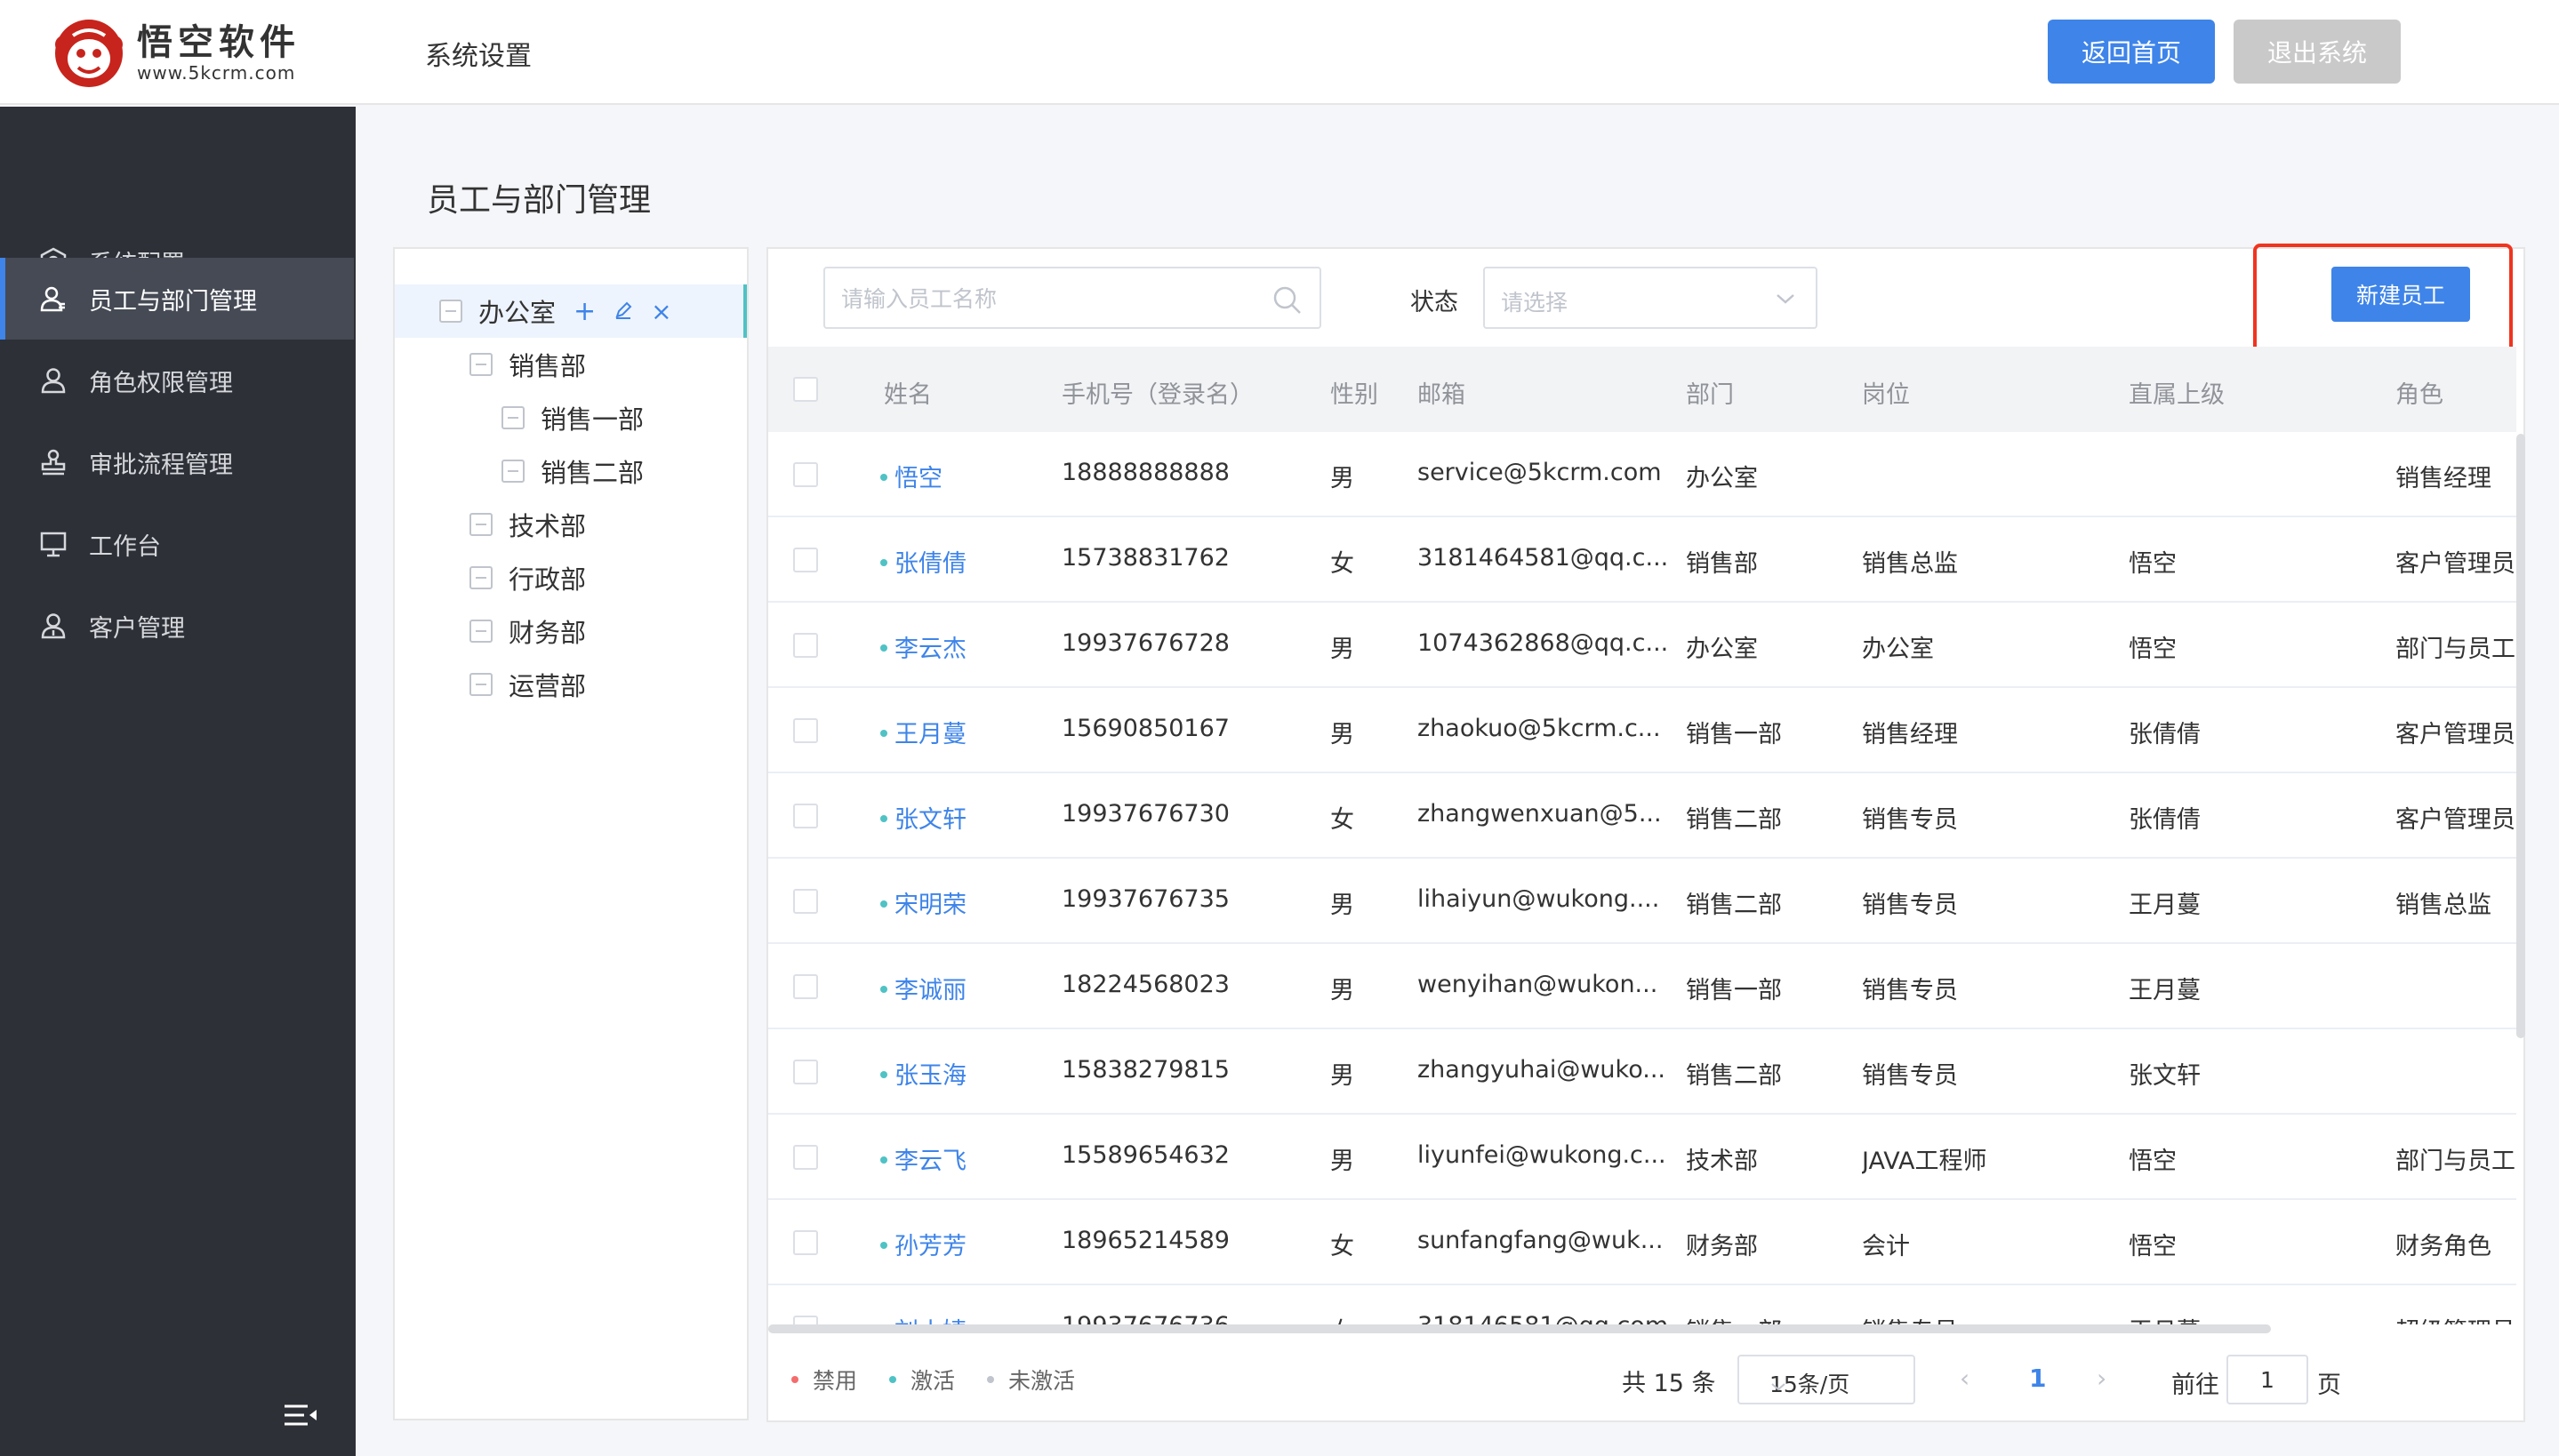  I want to click on cell-post: 会计, so click(1886, 1246).